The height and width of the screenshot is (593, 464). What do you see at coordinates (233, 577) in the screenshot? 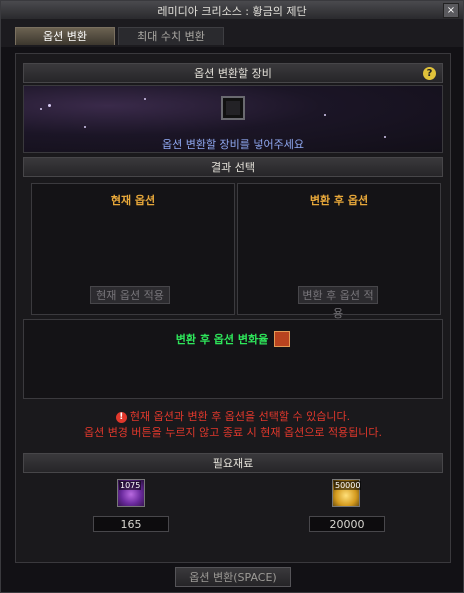
I see `convert-option-button: 옵션 변환(SPACE)` at bounding box center [233, 577].